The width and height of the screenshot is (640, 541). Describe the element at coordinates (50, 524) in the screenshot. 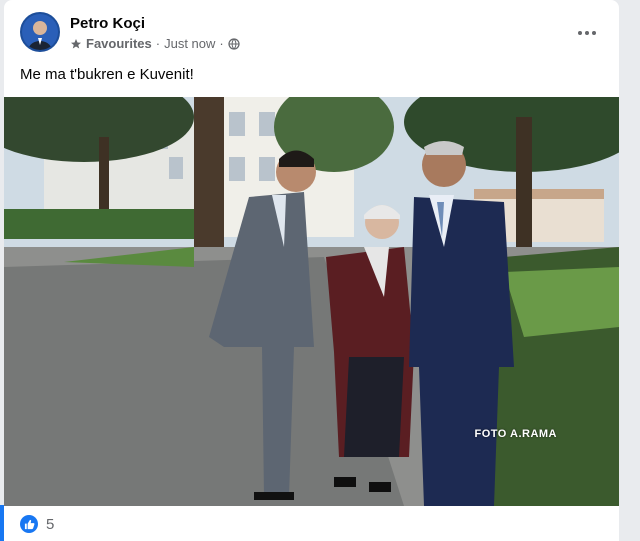

I see `reaction-count: 5` at that location.